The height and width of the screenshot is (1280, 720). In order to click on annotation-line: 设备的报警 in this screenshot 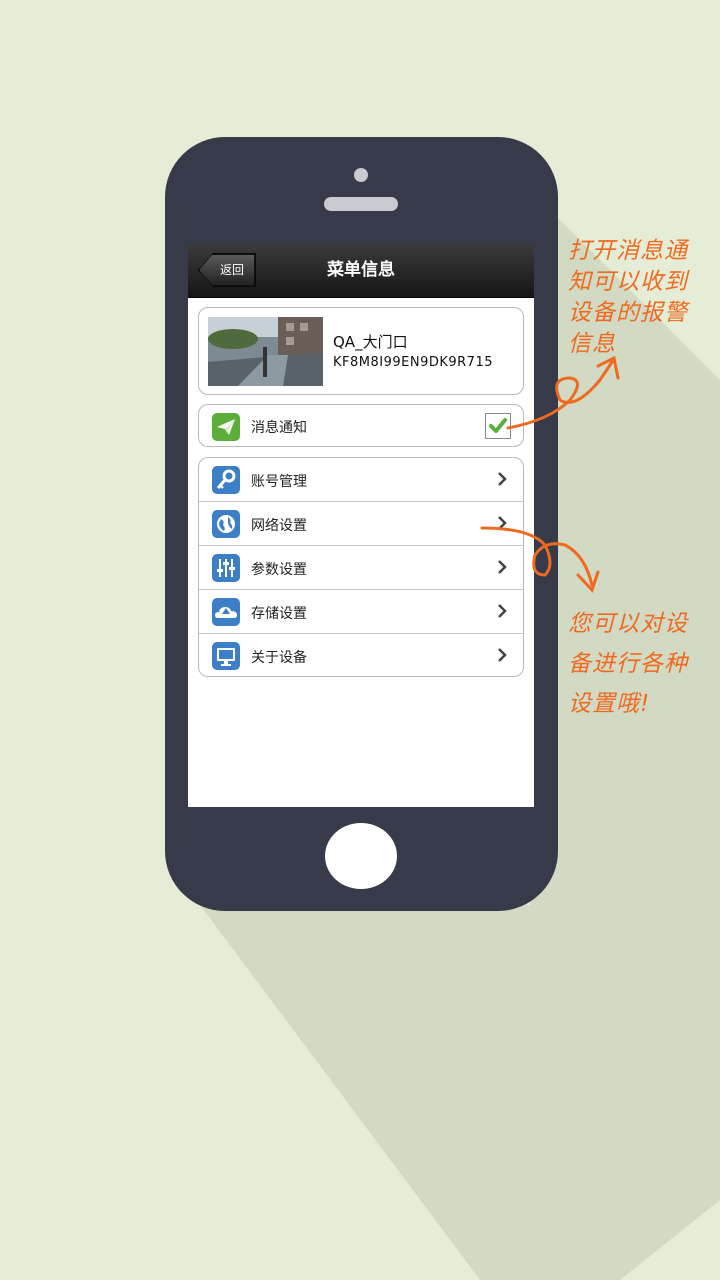, I will do `click(628, 313)`.